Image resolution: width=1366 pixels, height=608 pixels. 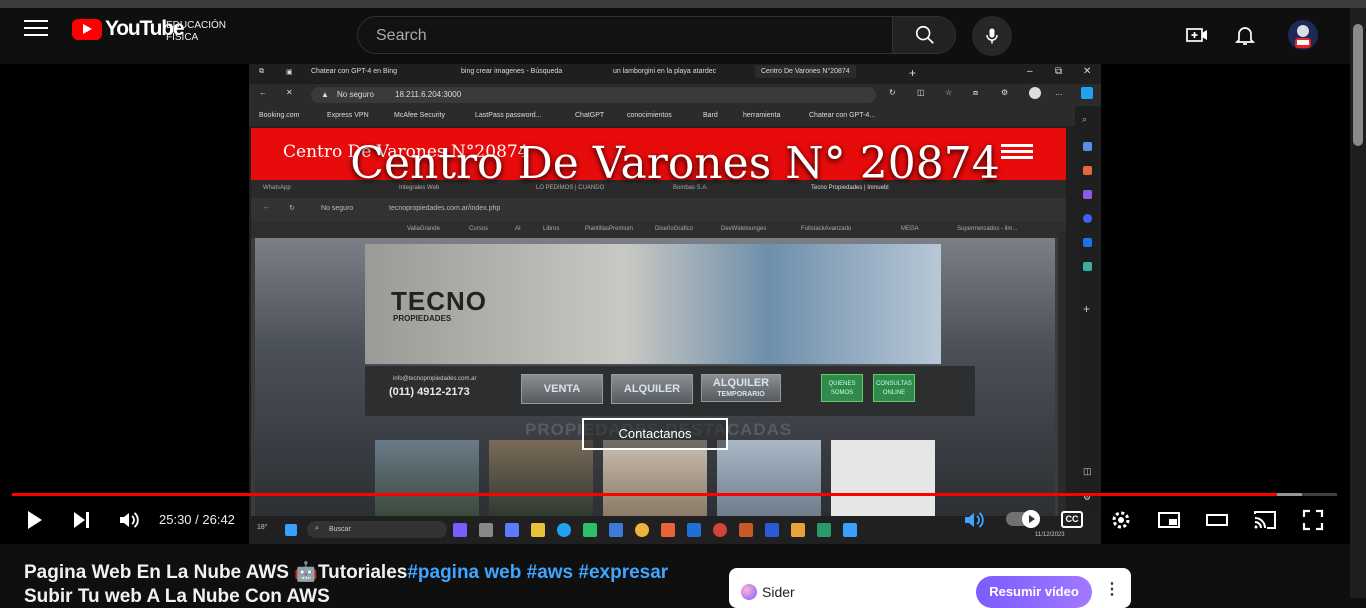 What do you see at coordinates (354, 71) in the screenshot?
I see `browser-tab-1: Chatear con GPT-4 en Bing` at bounding box center [354, 71].